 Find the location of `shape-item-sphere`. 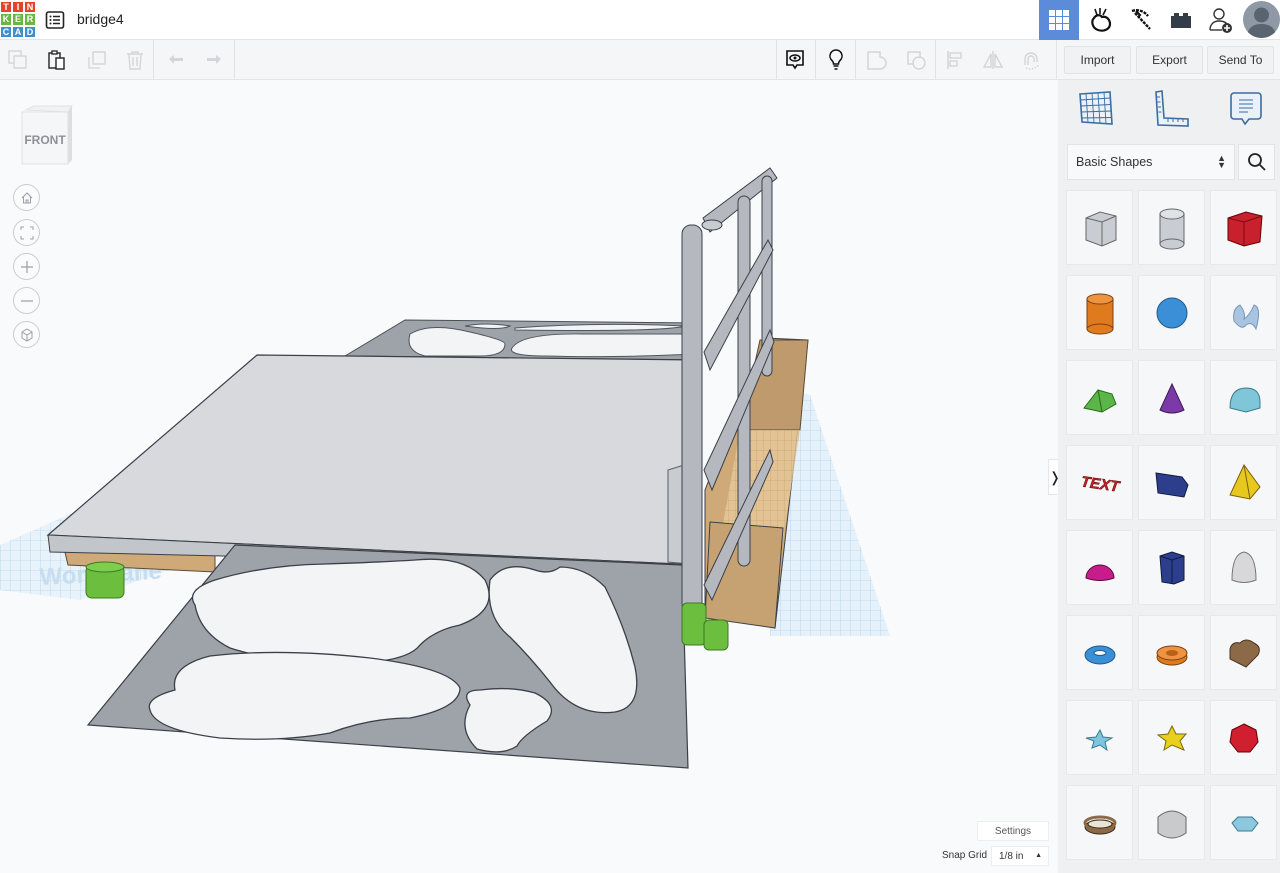

shape-item-sphere is located at coordinates (1171, 312).